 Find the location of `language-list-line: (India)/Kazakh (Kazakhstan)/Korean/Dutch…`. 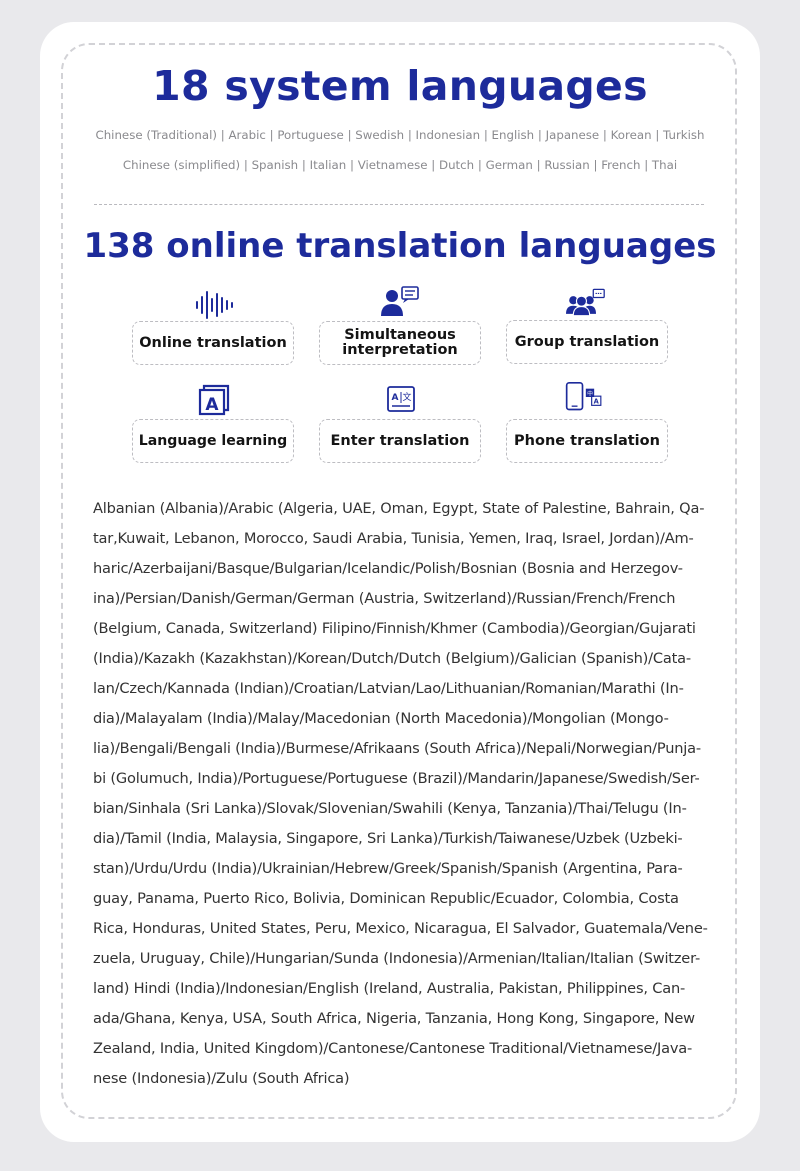

language-list-line: (India)/Kazakh (Kazakhstan)/Korean/Dutch… is located at coordinates (392, 658).